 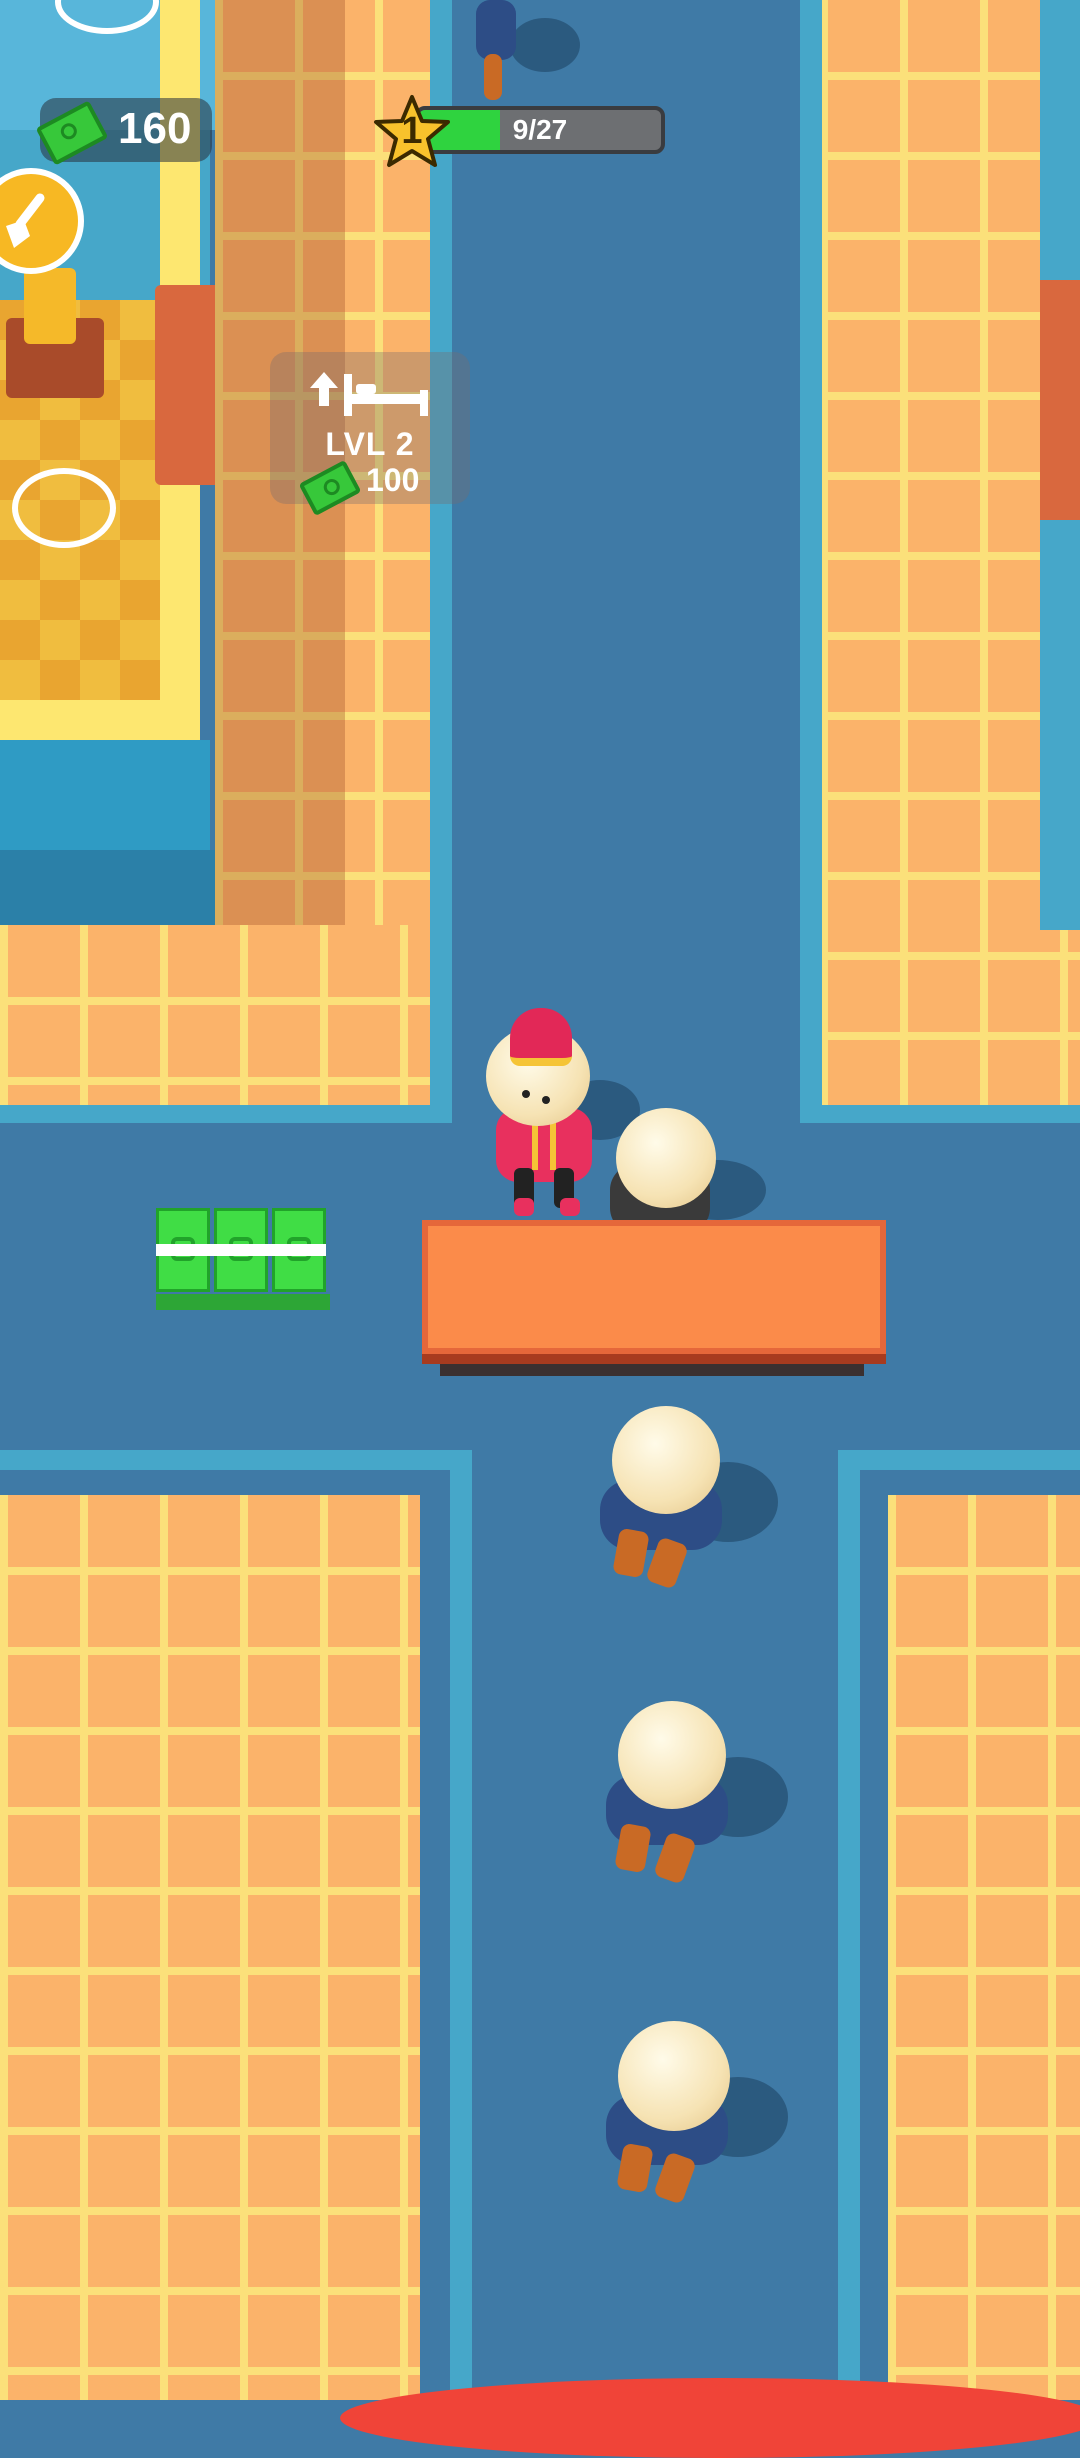 What do you see at coordinates (64, 508) in the screenshot?
I see `placement-ring-room` at bounding box center [64, 508].